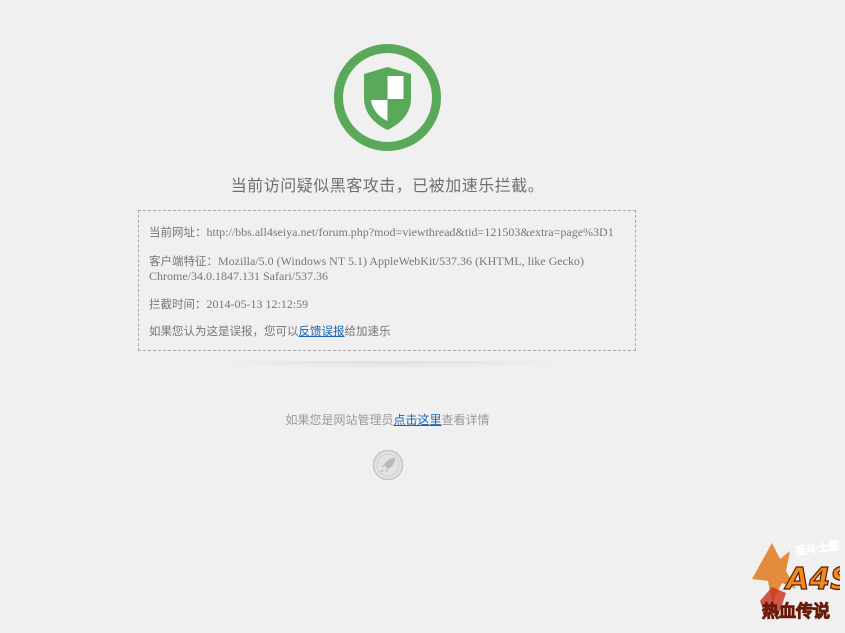 The width and height of the screenshot is (845, 633). Describe the element at coordinates (183, 261) in the screenshot. I see `user-agent-label: 客户端特征：` at that location.